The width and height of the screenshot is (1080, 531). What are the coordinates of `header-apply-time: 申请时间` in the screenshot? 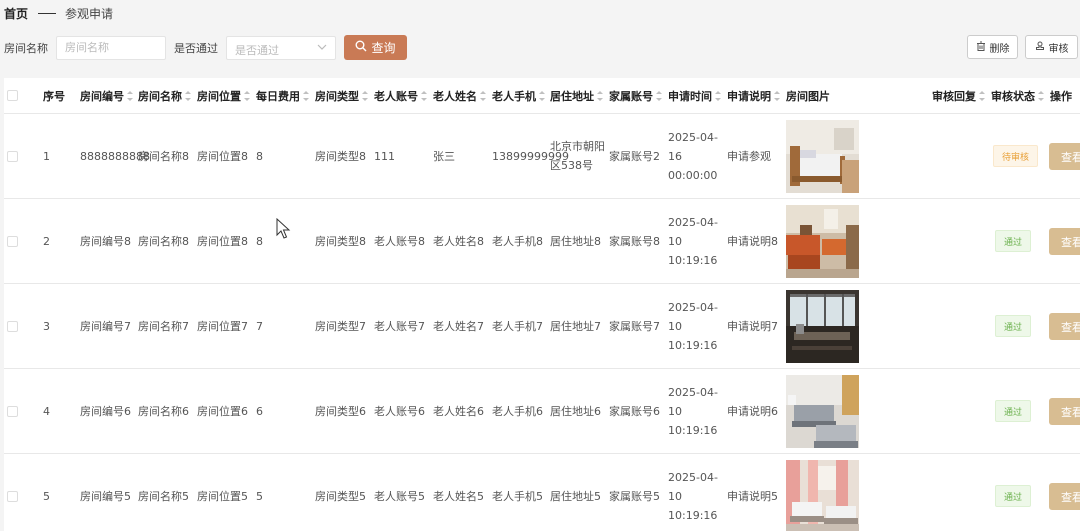 It's located at (694, 95).